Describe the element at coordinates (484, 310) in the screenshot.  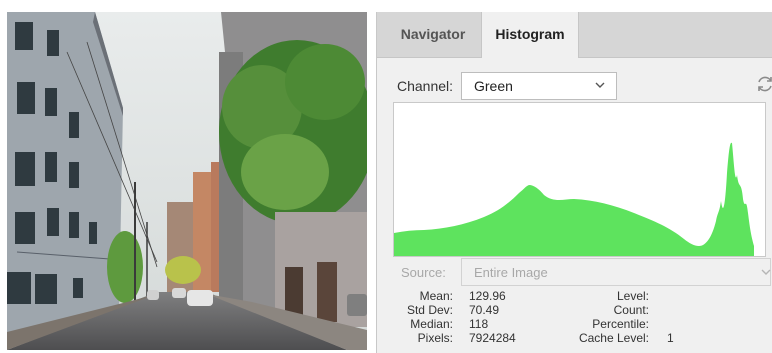
I see `stat-value-std-dev: 70.49` at that location.